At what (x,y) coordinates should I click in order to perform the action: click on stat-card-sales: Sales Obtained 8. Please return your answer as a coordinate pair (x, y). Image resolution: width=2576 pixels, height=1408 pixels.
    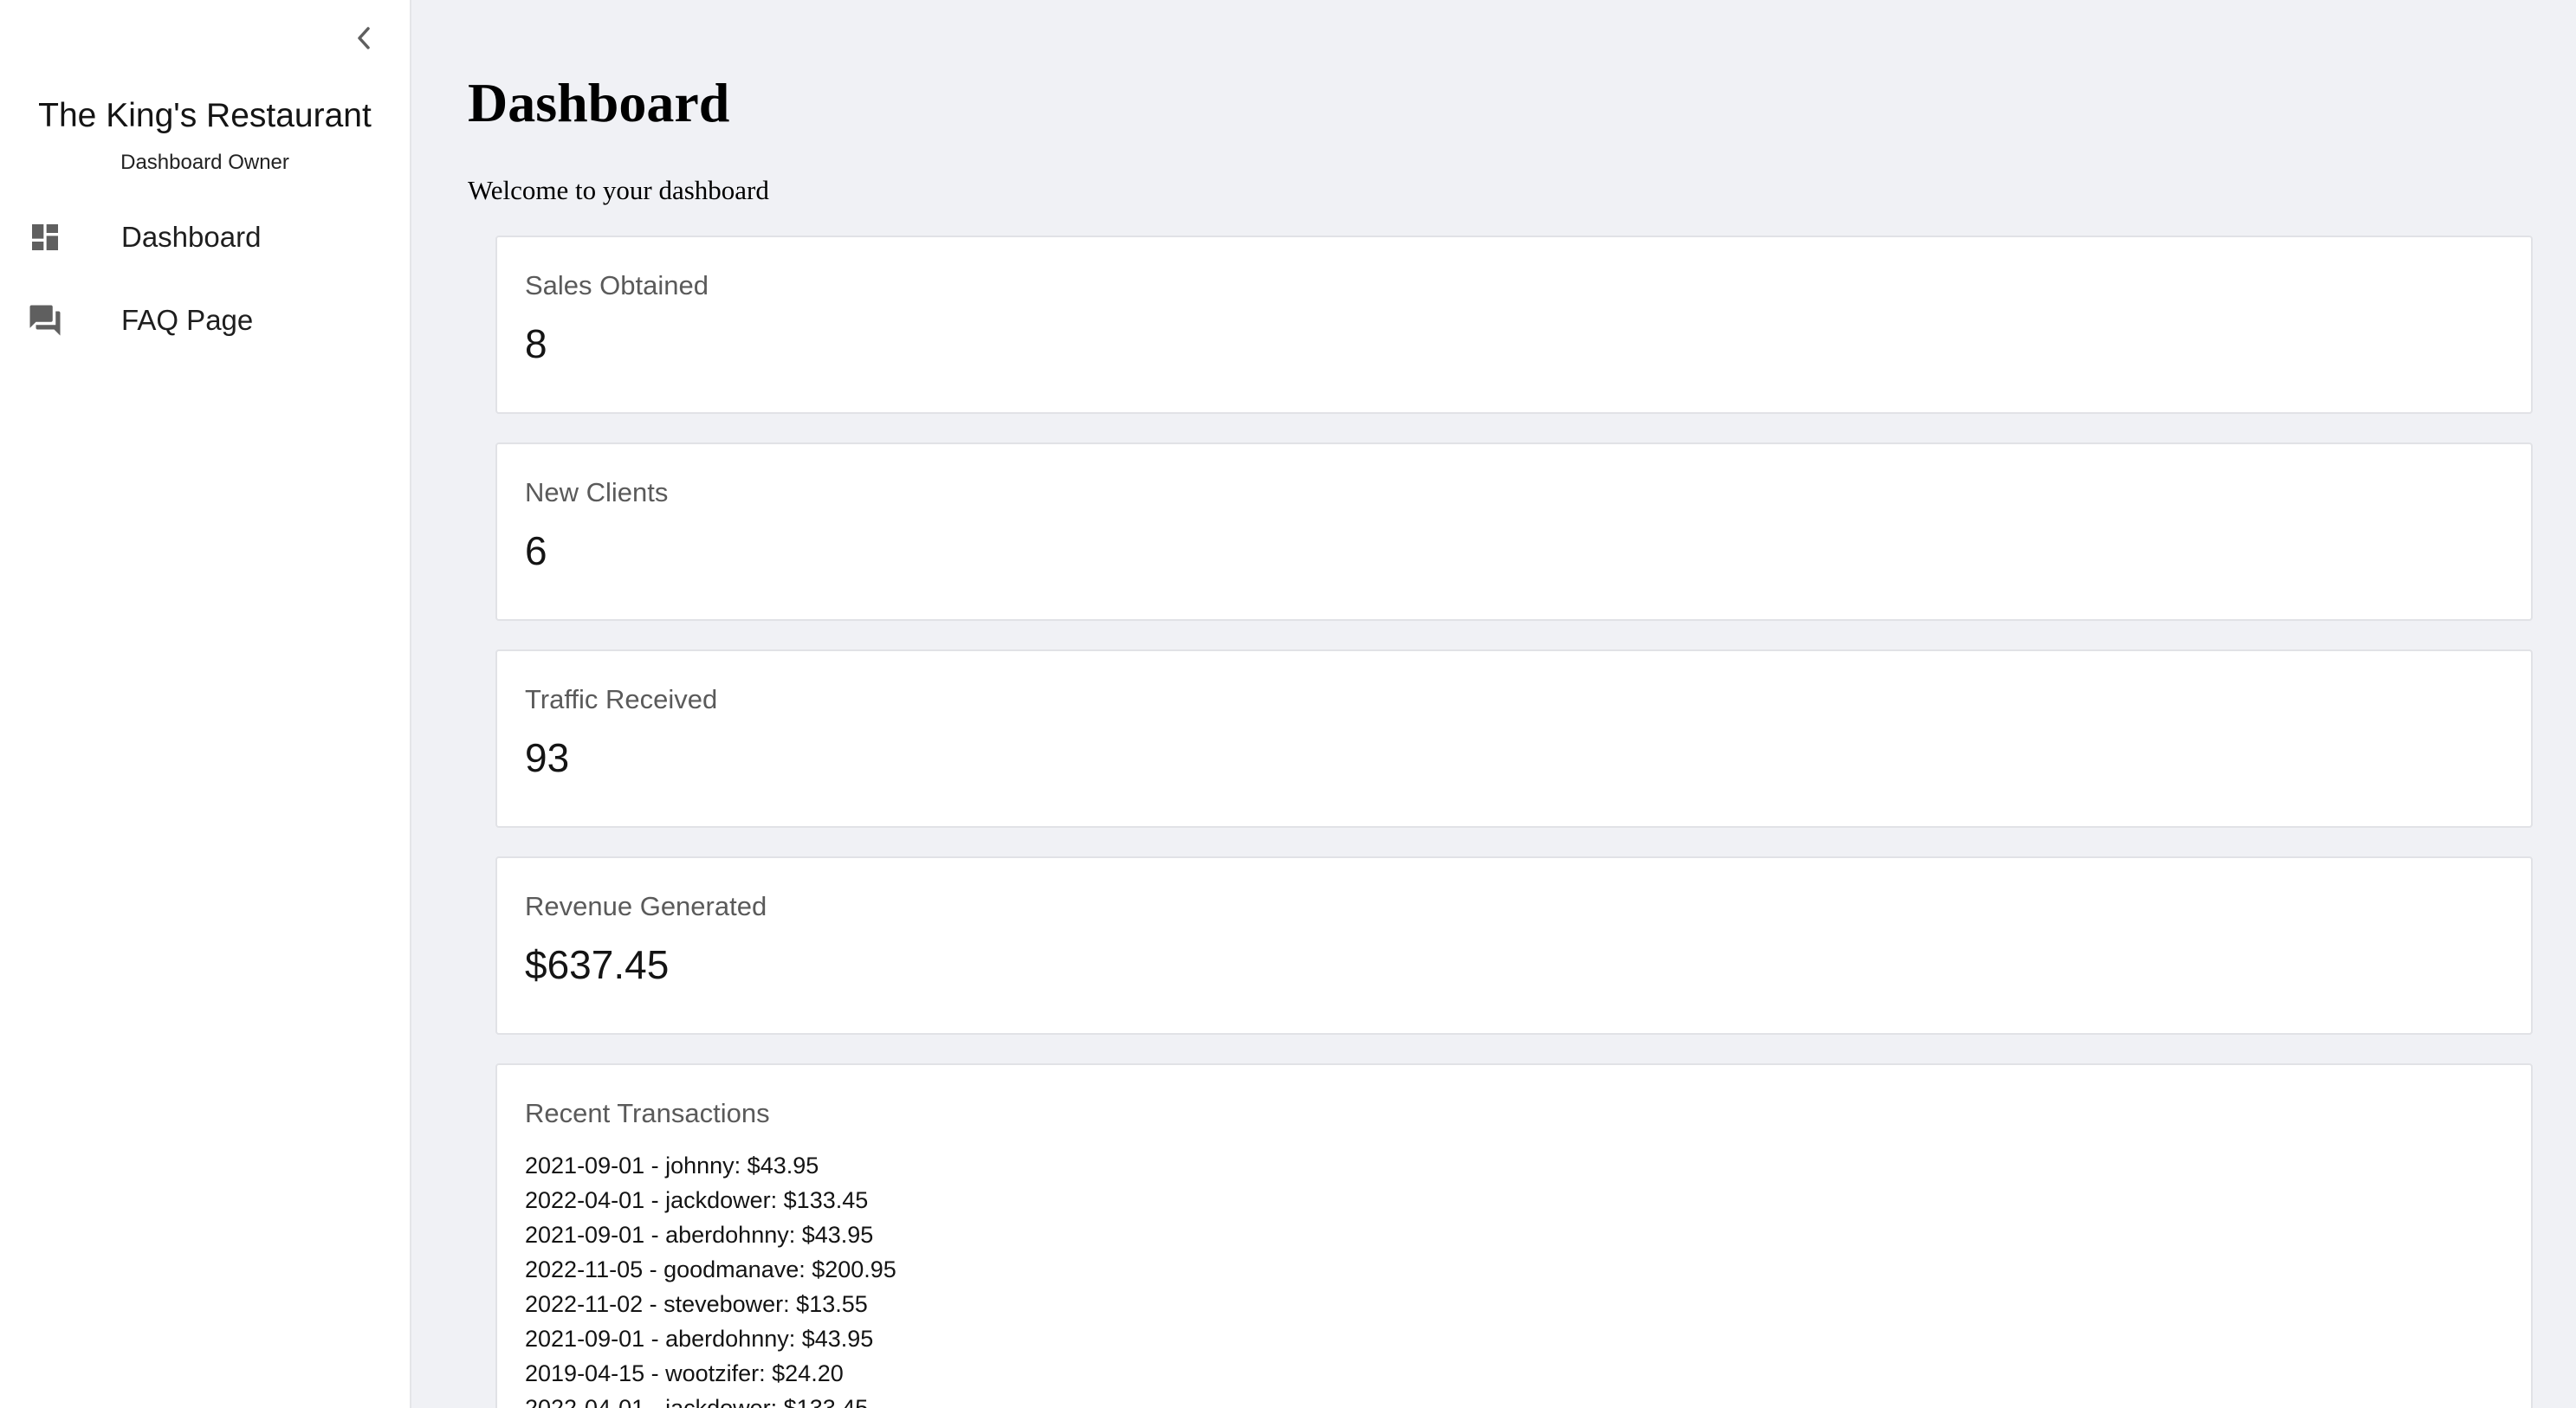
    Looking at the image, I should click on (1514, 325).